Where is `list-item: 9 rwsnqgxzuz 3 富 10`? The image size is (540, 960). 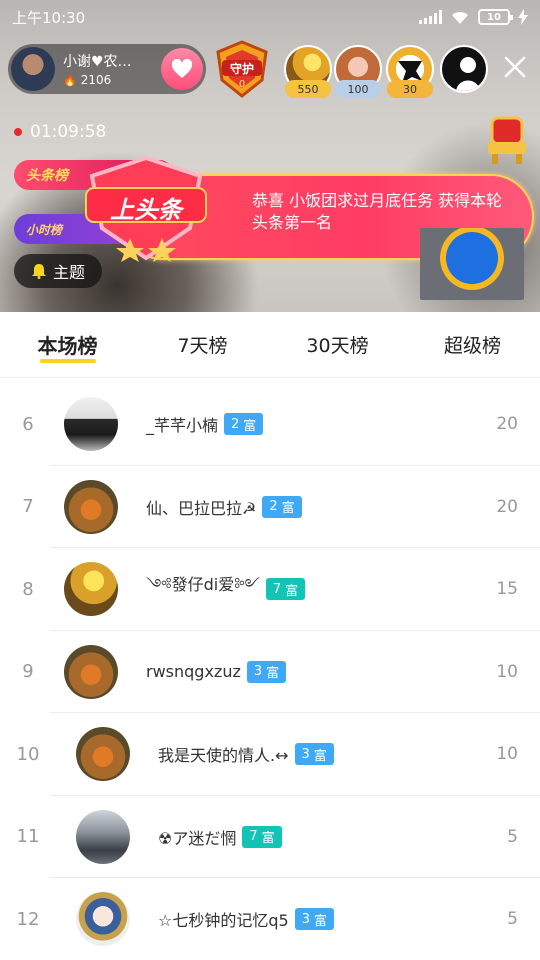
list-item: 9 rwsnqgxzuz 3 富 10 is located at coordinates (281, 672).